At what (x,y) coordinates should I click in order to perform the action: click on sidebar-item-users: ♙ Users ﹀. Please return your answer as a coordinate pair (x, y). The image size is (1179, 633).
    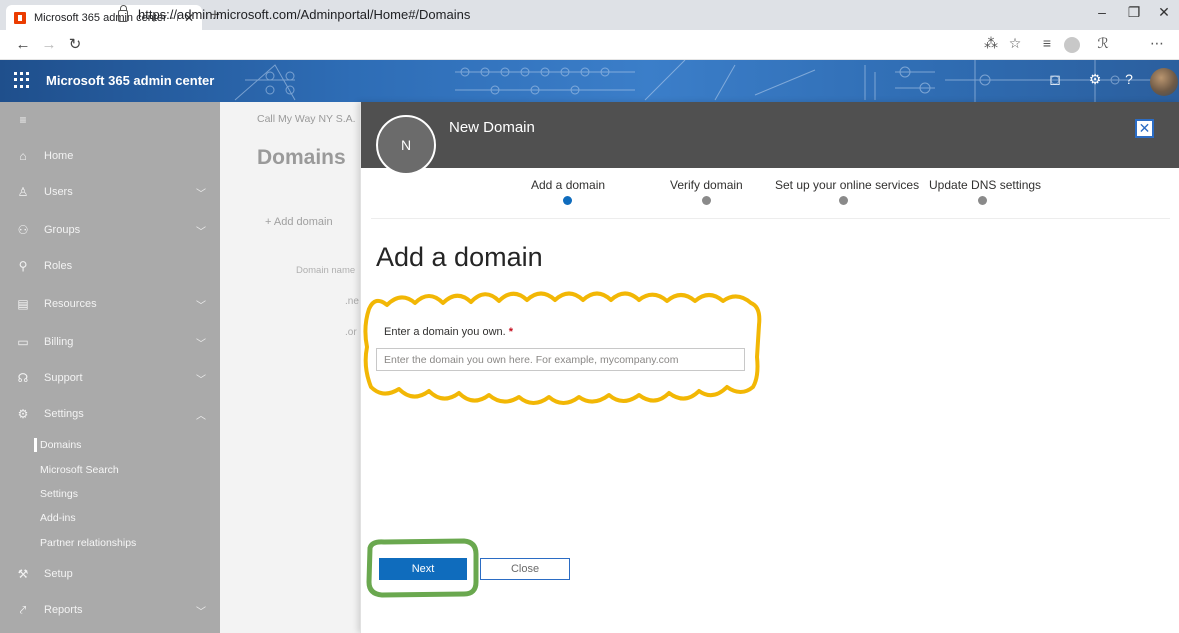
    Looking at the image, I should click on (110, 192).